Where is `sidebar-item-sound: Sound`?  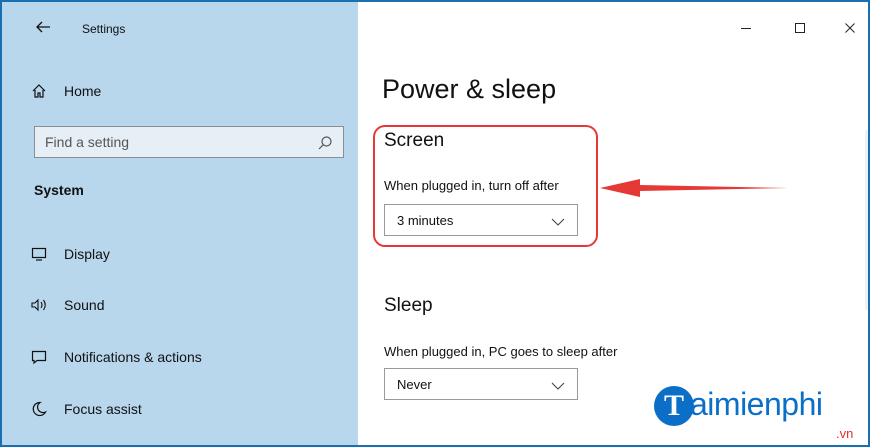
sidebar-item-sound: Sound is located at coordinates (67, 305).